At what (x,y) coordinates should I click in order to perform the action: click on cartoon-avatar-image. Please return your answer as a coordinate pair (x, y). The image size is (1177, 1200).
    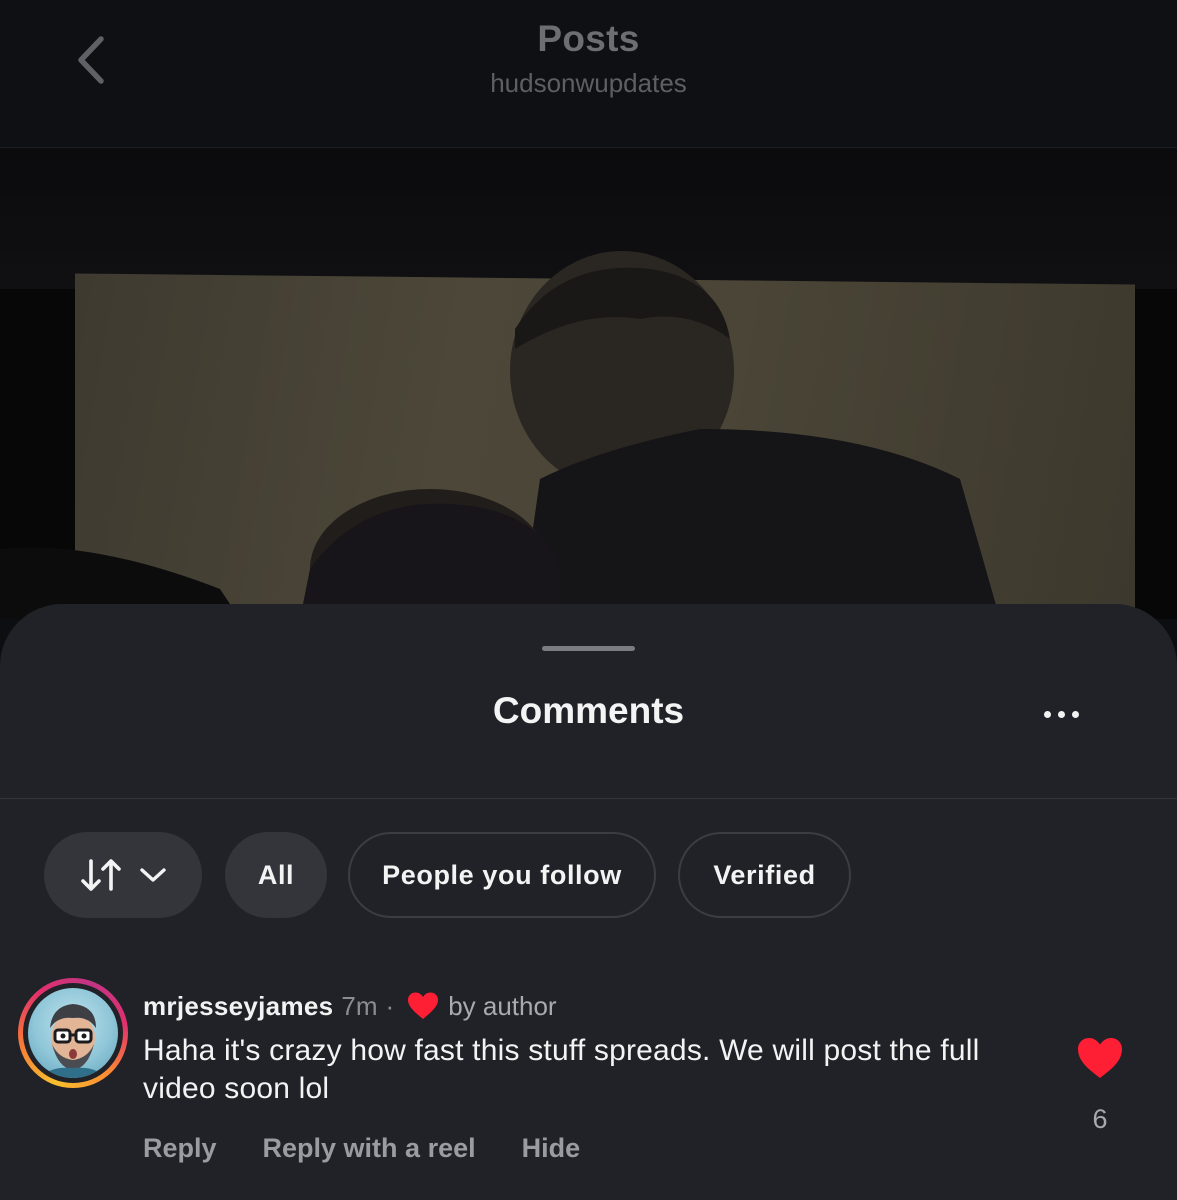
    Looking at the image, I should click on (73, 1041).